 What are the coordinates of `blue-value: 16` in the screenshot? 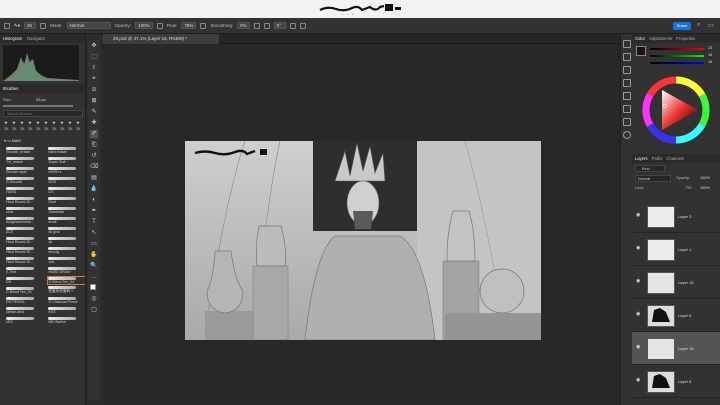 It's located at (710, 62).